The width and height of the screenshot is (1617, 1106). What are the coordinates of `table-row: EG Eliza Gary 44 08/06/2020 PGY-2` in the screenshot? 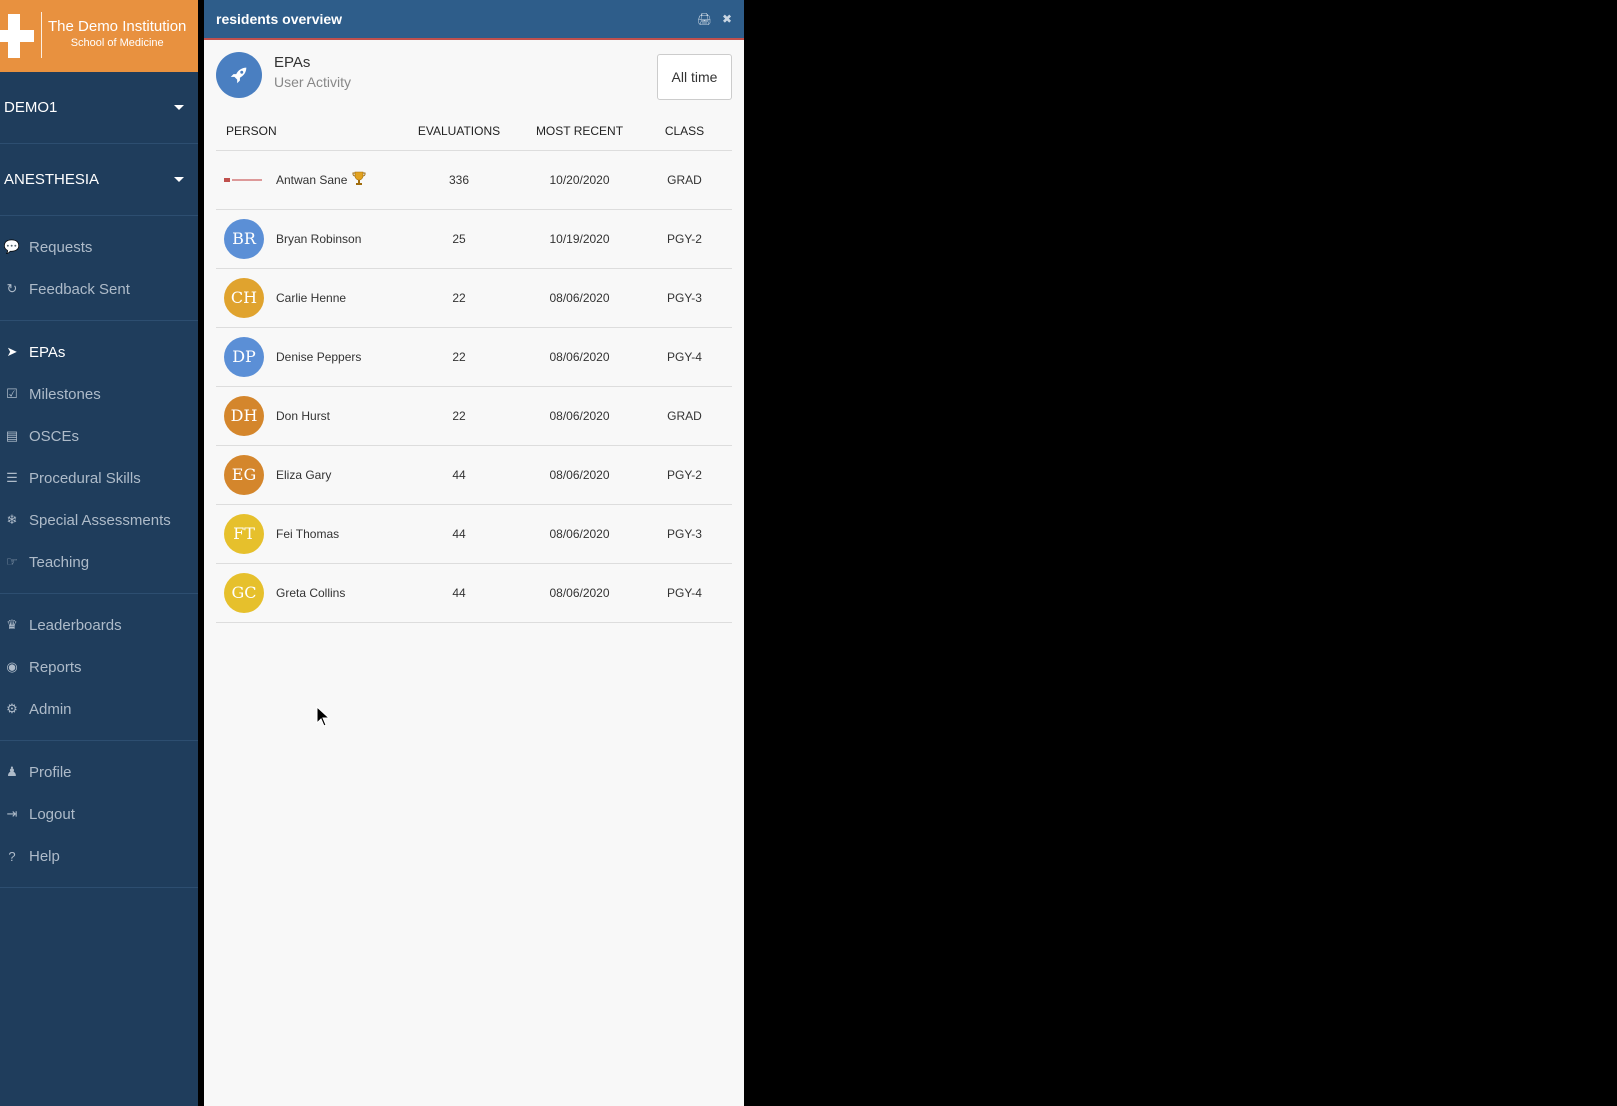 It's located at (474, 475).